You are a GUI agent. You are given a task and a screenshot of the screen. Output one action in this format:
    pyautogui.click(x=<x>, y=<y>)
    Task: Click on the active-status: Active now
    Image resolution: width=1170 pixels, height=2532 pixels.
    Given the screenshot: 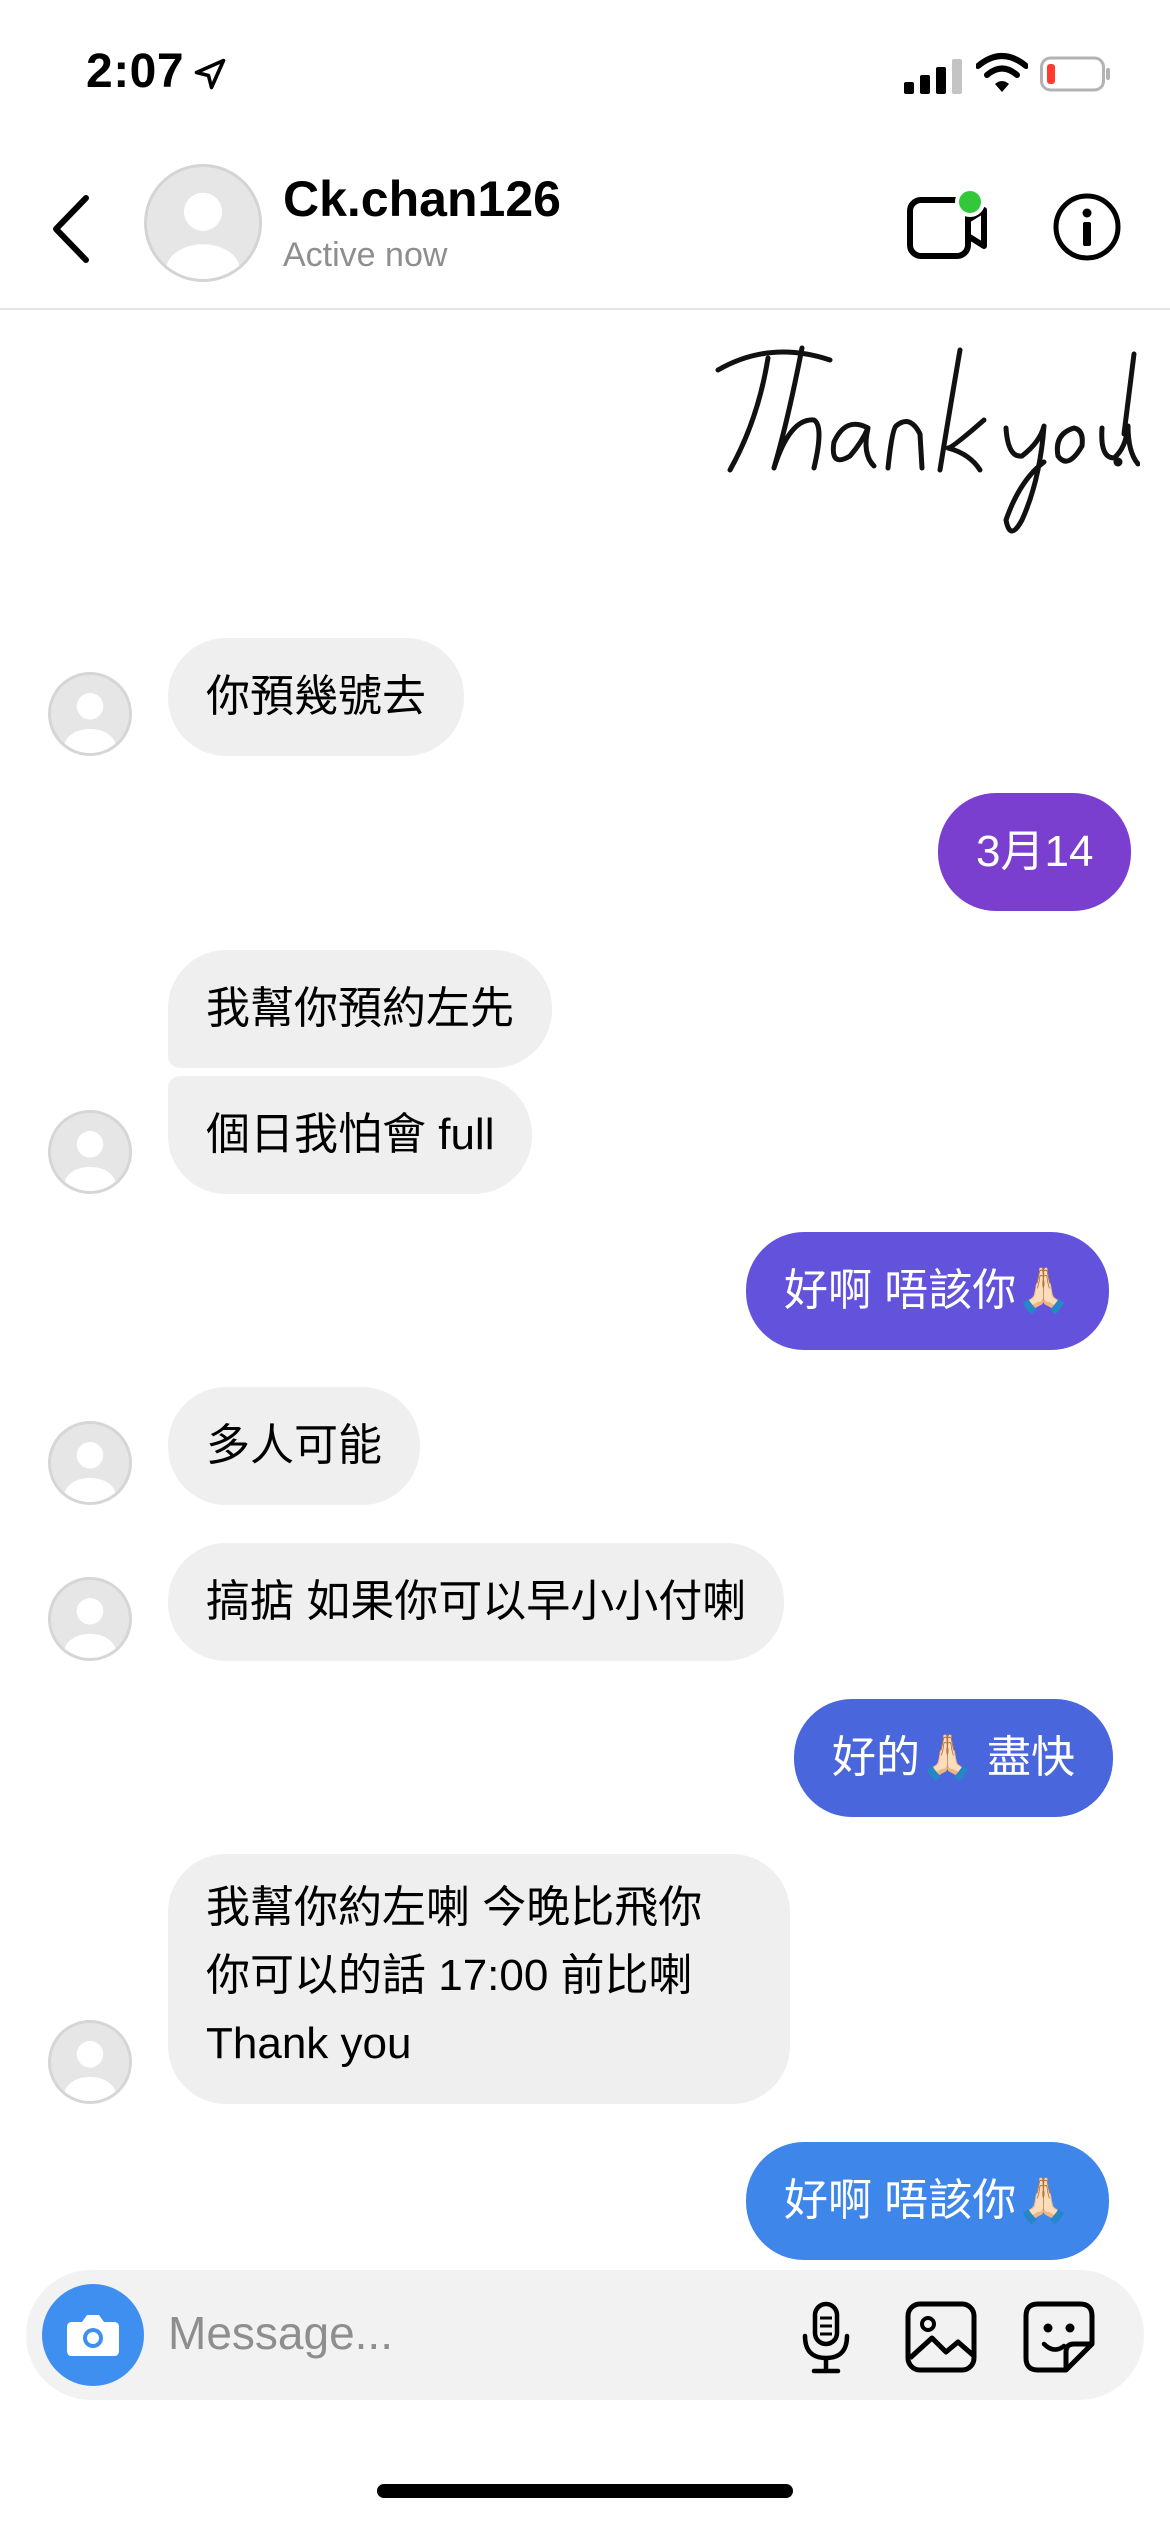 What is the action you would take?
    pyautogui.click(x=365, y=255)
    